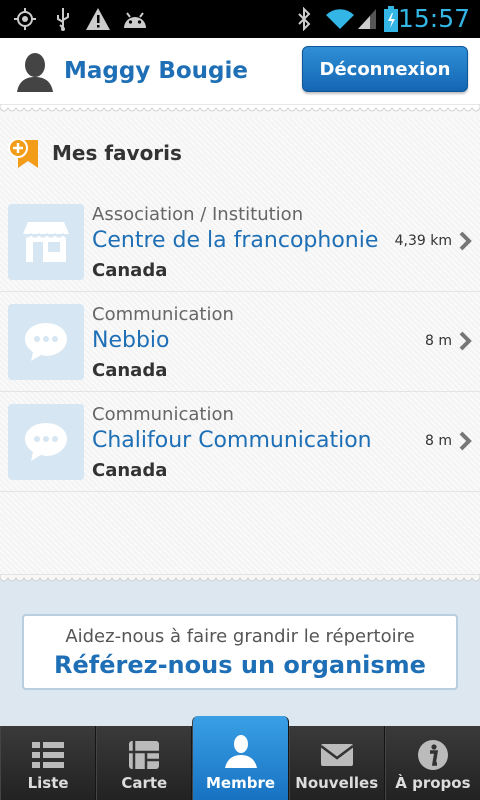 This screenshot has height=800, width=480. I want to click on signal-icon, so click(367, 19).